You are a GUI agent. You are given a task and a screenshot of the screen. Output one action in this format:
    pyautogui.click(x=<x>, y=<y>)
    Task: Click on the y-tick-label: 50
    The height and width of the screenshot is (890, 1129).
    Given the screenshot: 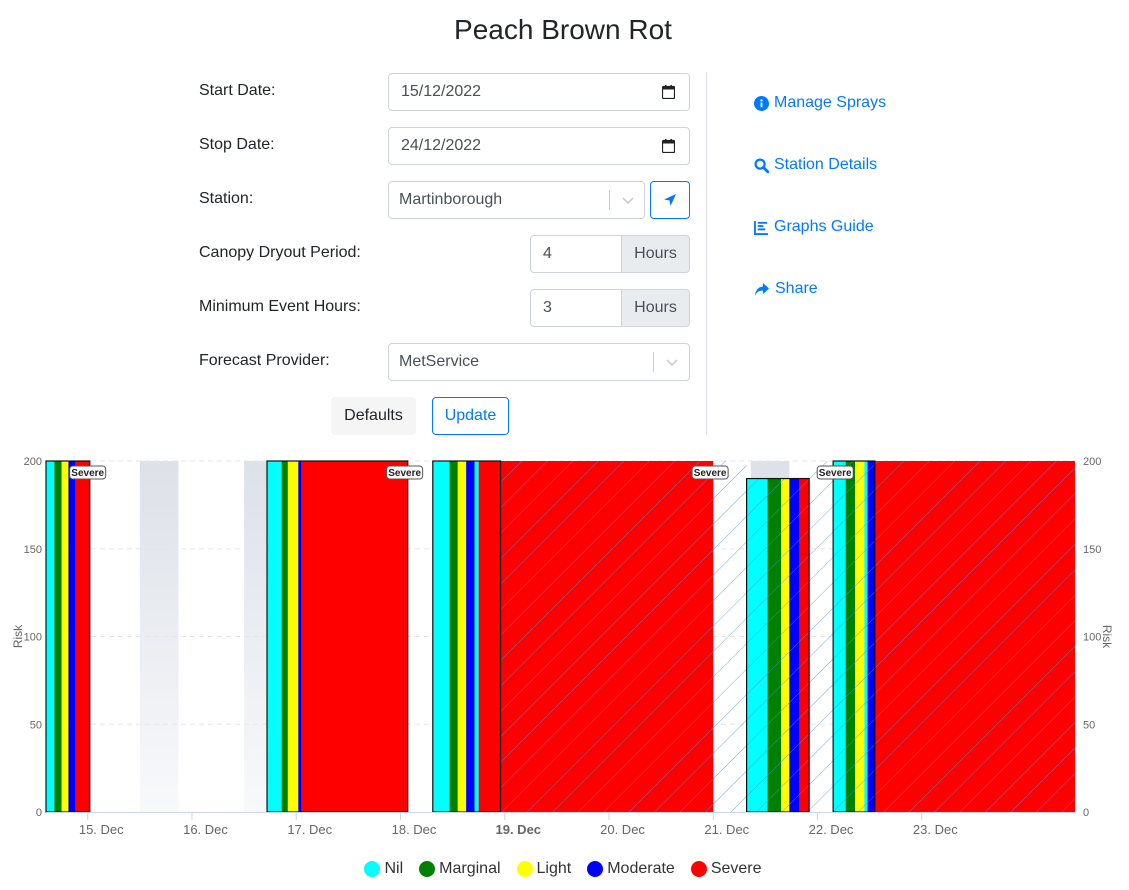 What is the action you would take?
    pyautogui.click(x=36, y=725)
    